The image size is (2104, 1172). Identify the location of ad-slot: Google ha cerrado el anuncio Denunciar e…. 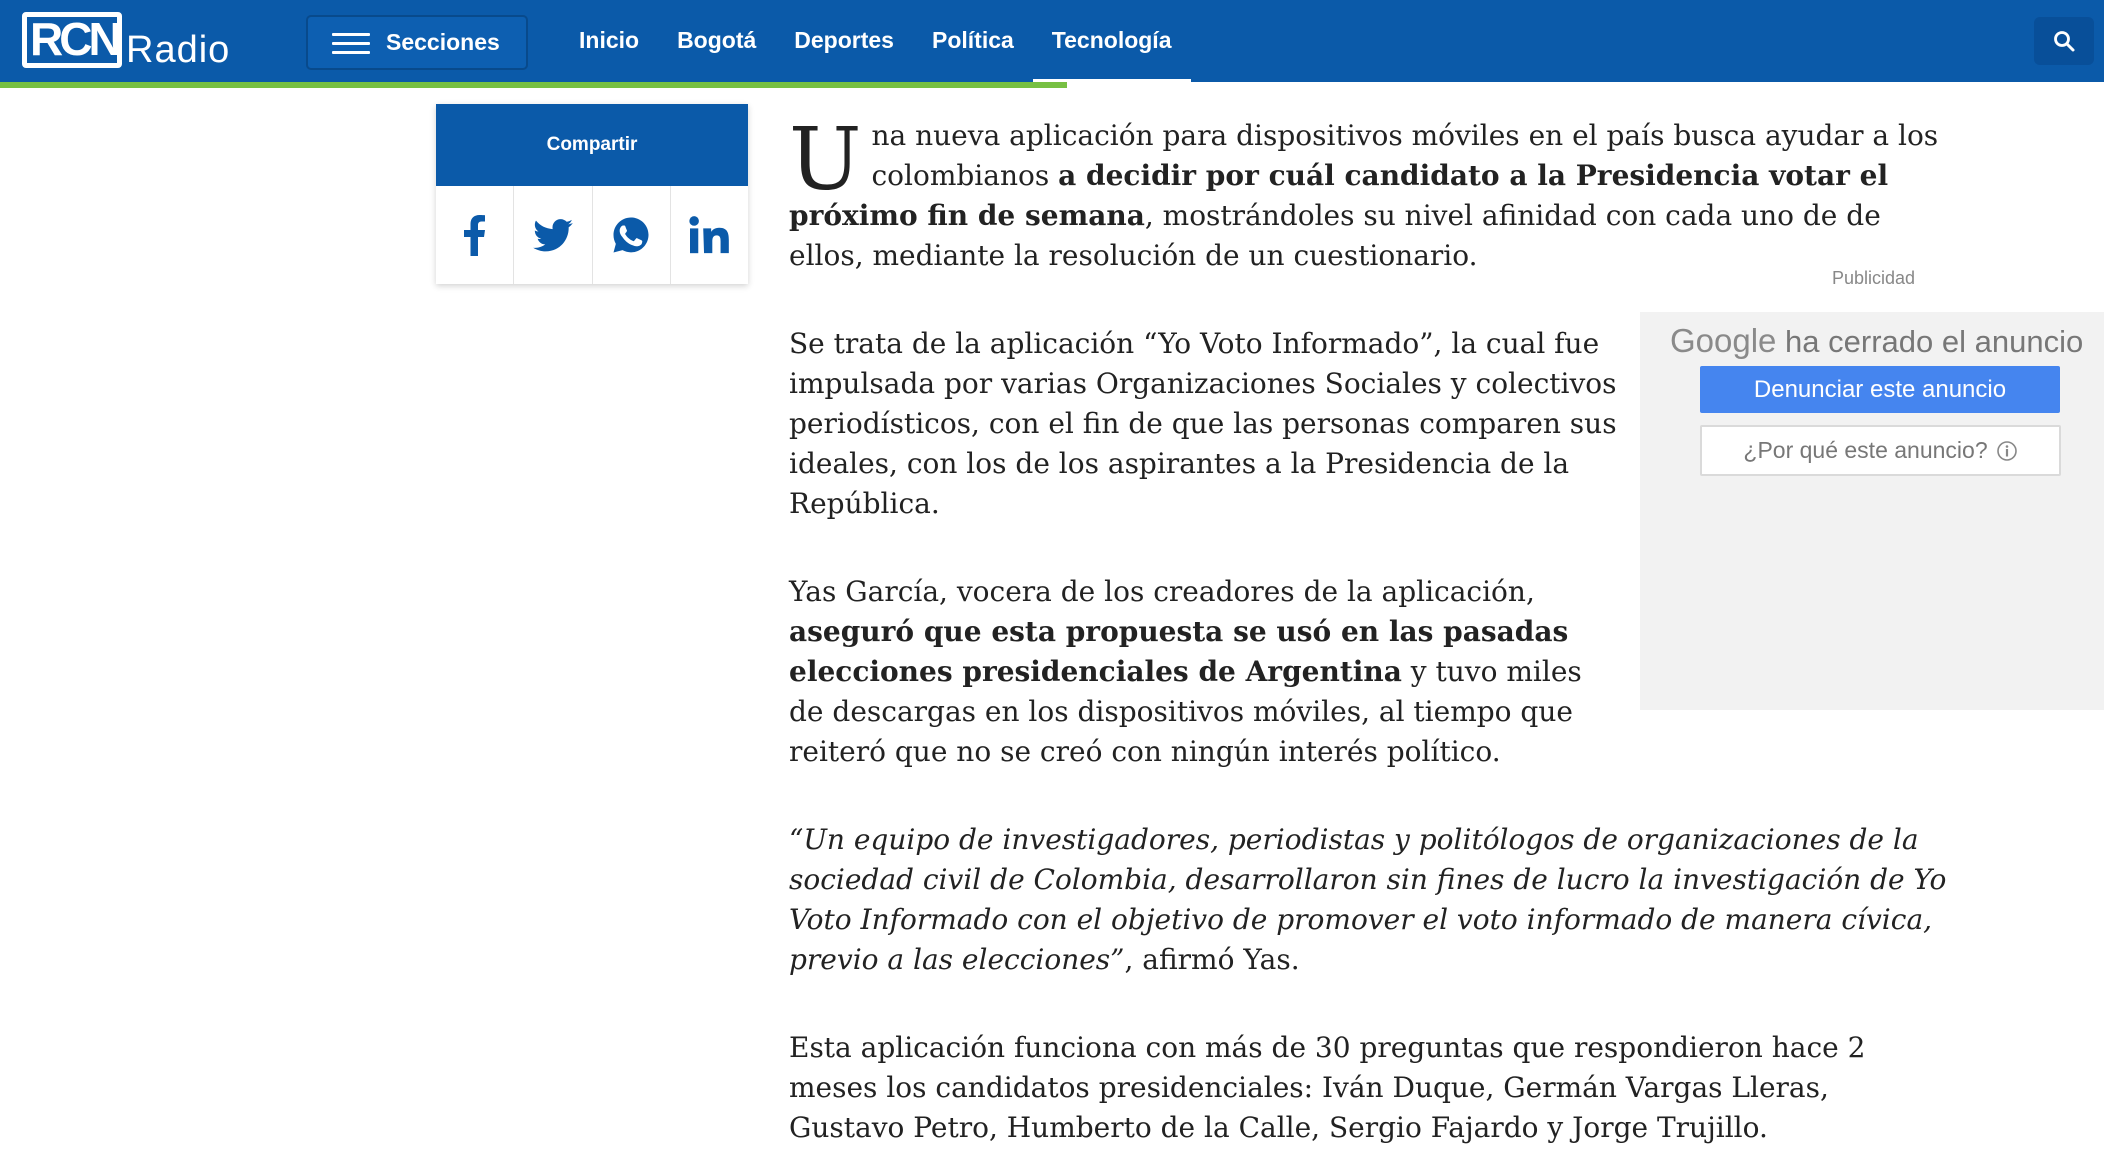
(1872, 511).